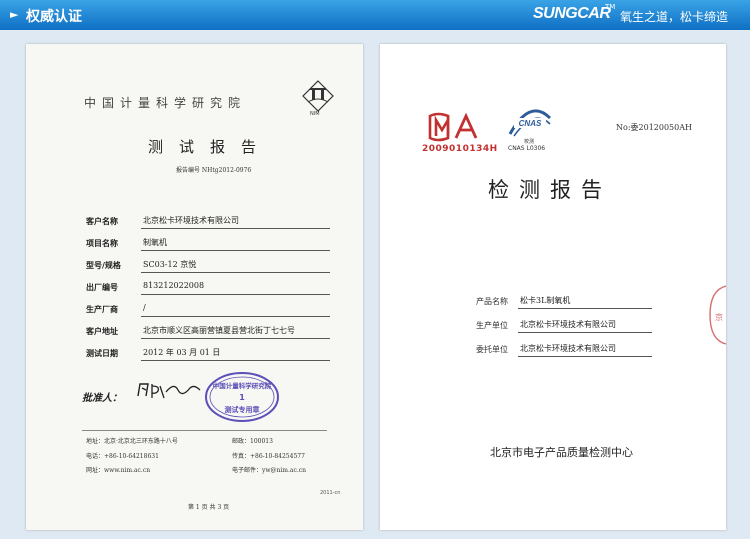 The image size is (750, 539). I want to click on arrow-icon: ►, so click(14, 14).